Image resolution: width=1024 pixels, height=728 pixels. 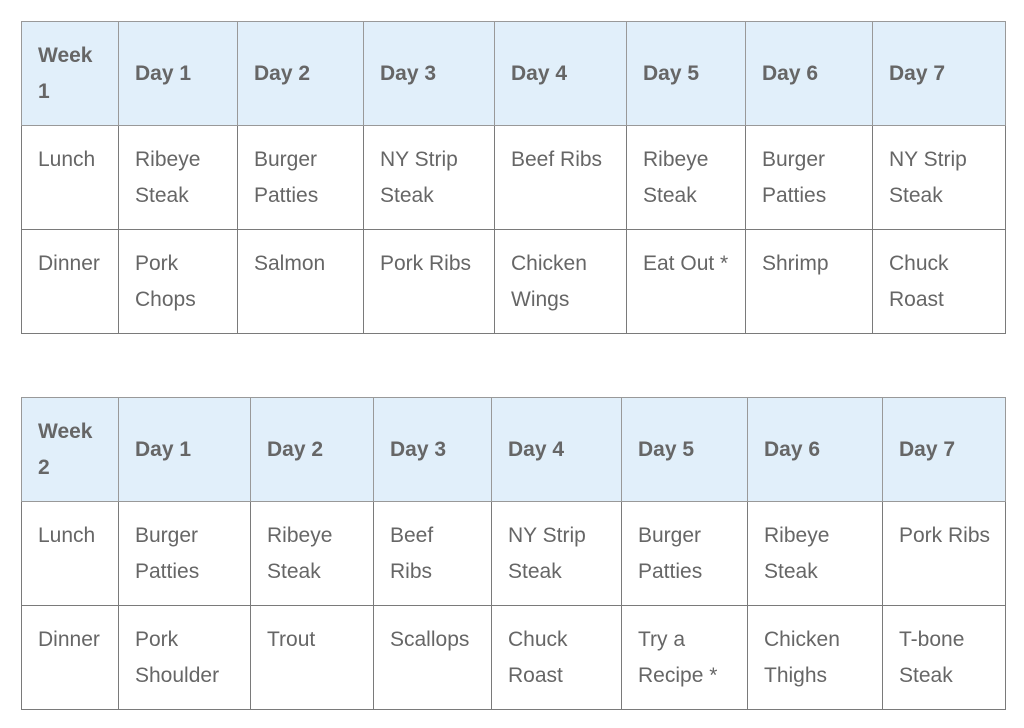 I want to click on meal-cell: T-bone Steak, so click(x=944, y=657).